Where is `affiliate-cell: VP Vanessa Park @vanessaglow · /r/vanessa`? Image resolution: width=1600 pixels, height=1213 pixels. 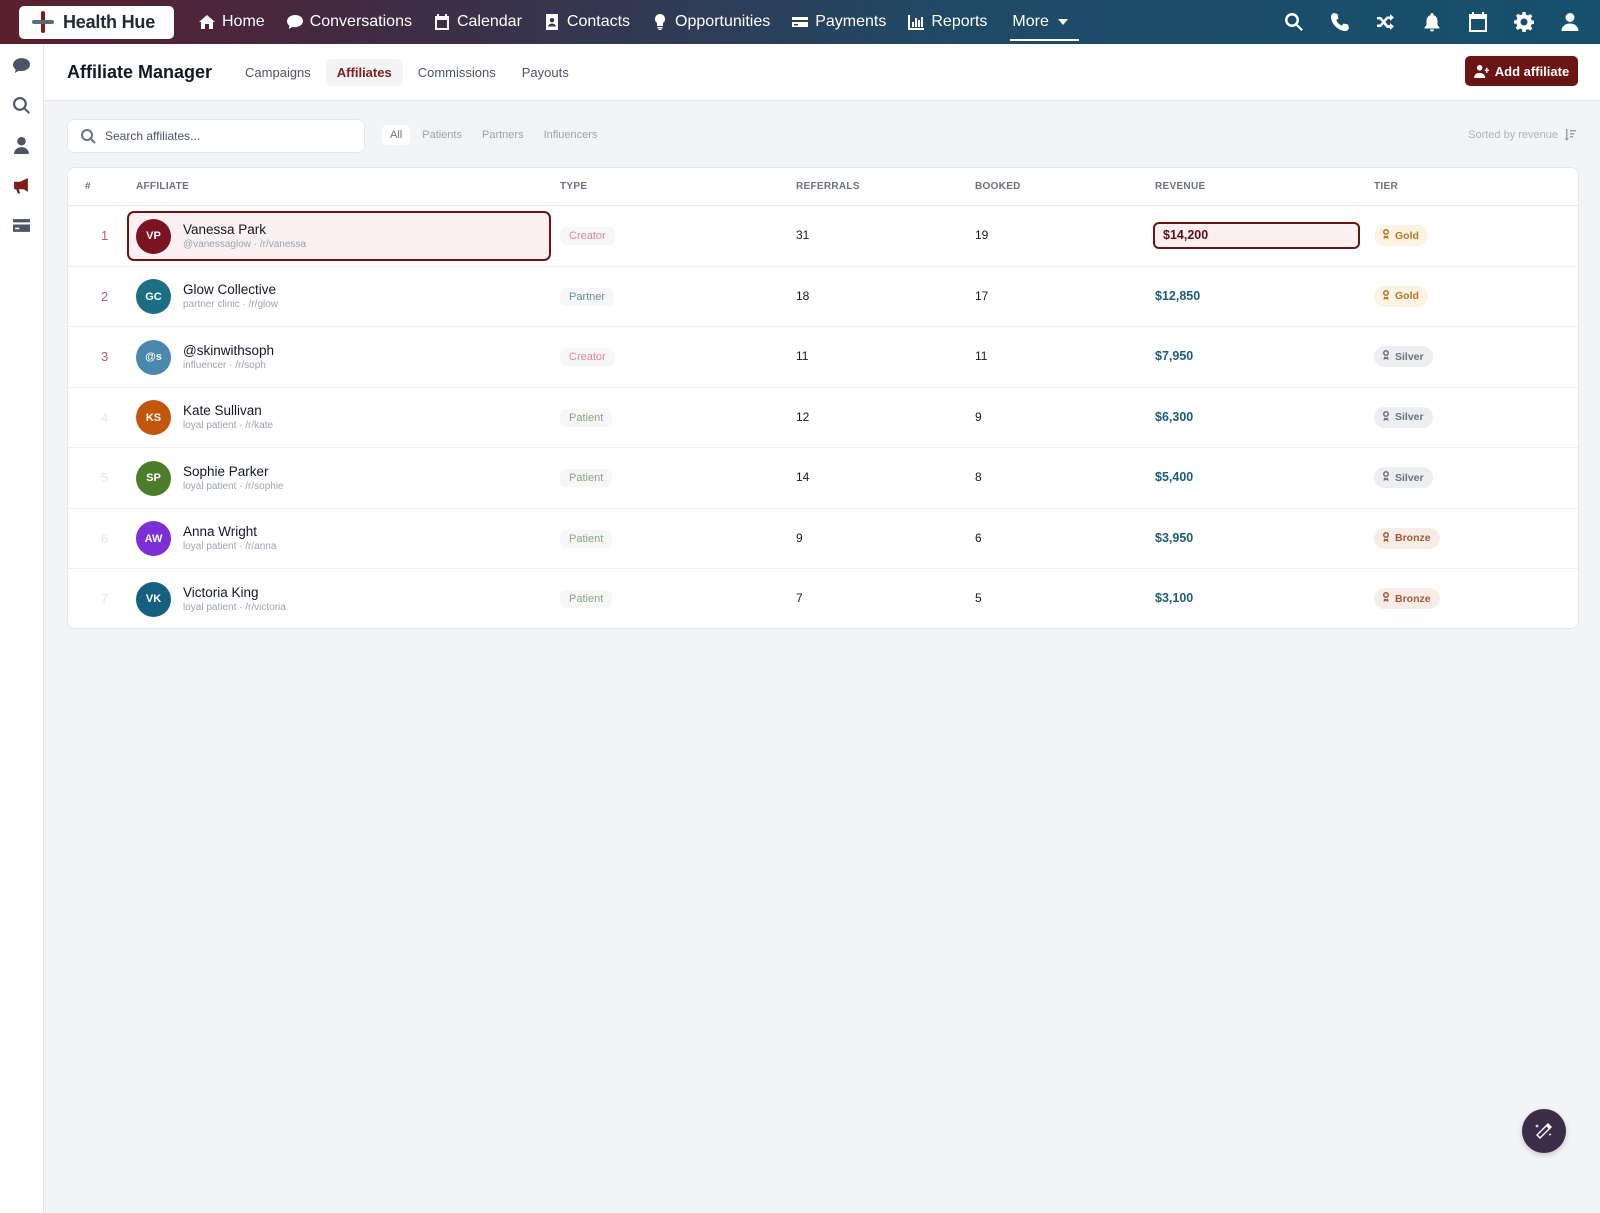 affiliate-cell: VP Vanessa Park @vanessaglow · /r/vanessa is located at coordinates (339, 236).